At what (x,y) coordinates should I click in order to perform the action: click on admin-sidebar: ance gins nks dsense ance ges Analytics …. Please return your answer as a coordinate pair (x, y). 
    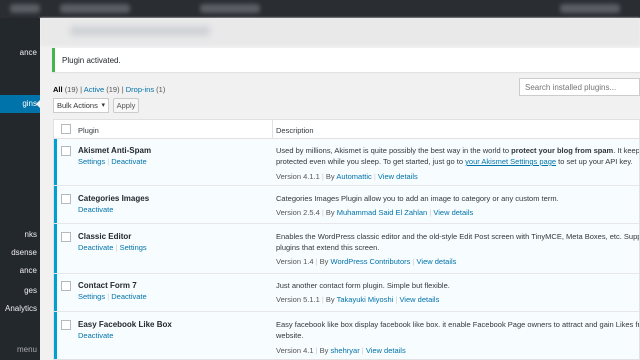
    Looking at the image, I should click on (20, 189).